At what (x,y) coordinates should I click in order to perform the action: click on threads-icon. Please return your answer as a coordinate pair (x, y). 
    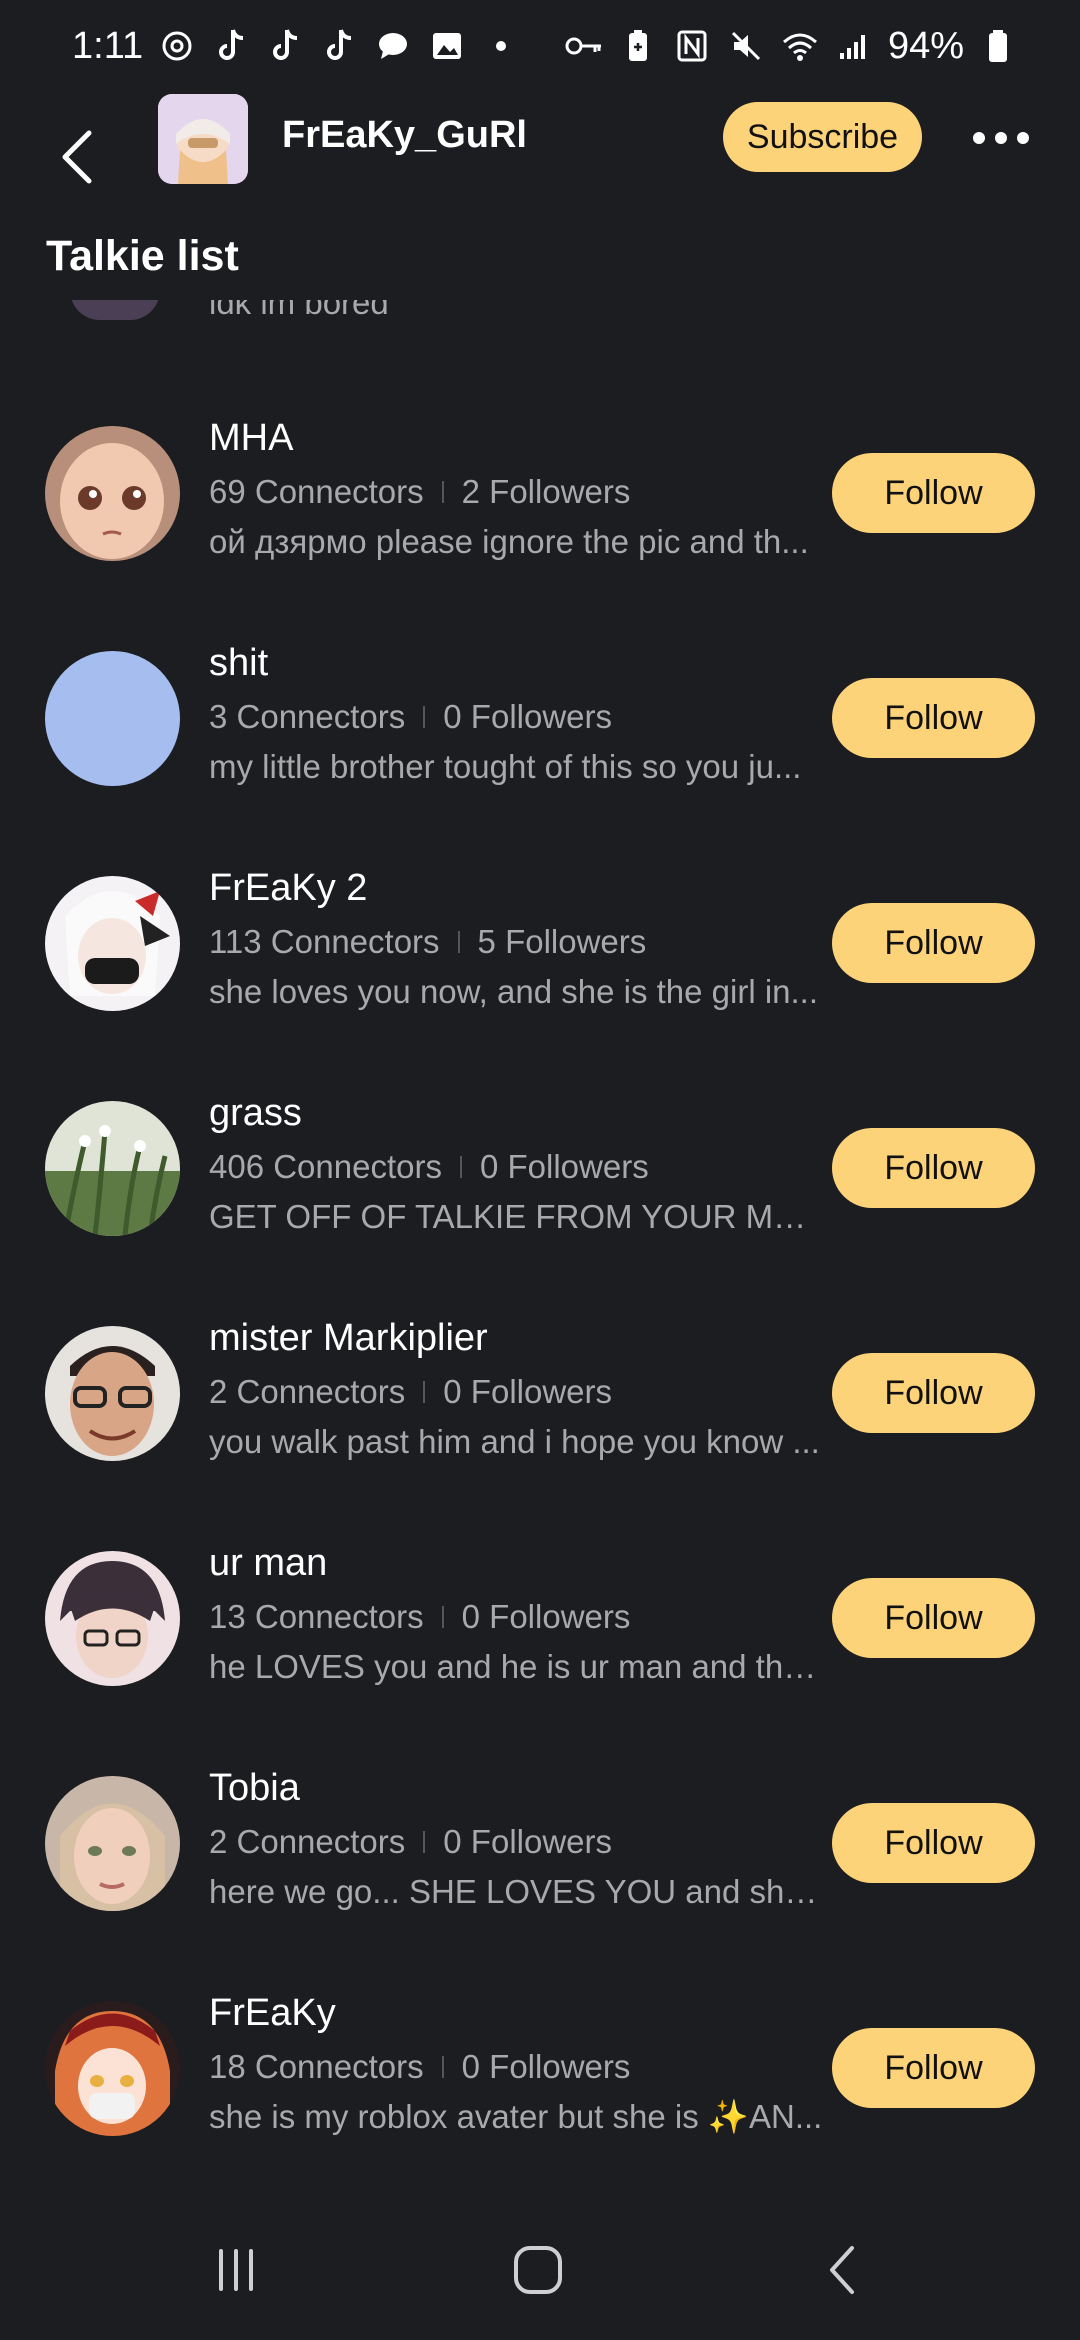
    Looking at the image, I should click on (177, 46).